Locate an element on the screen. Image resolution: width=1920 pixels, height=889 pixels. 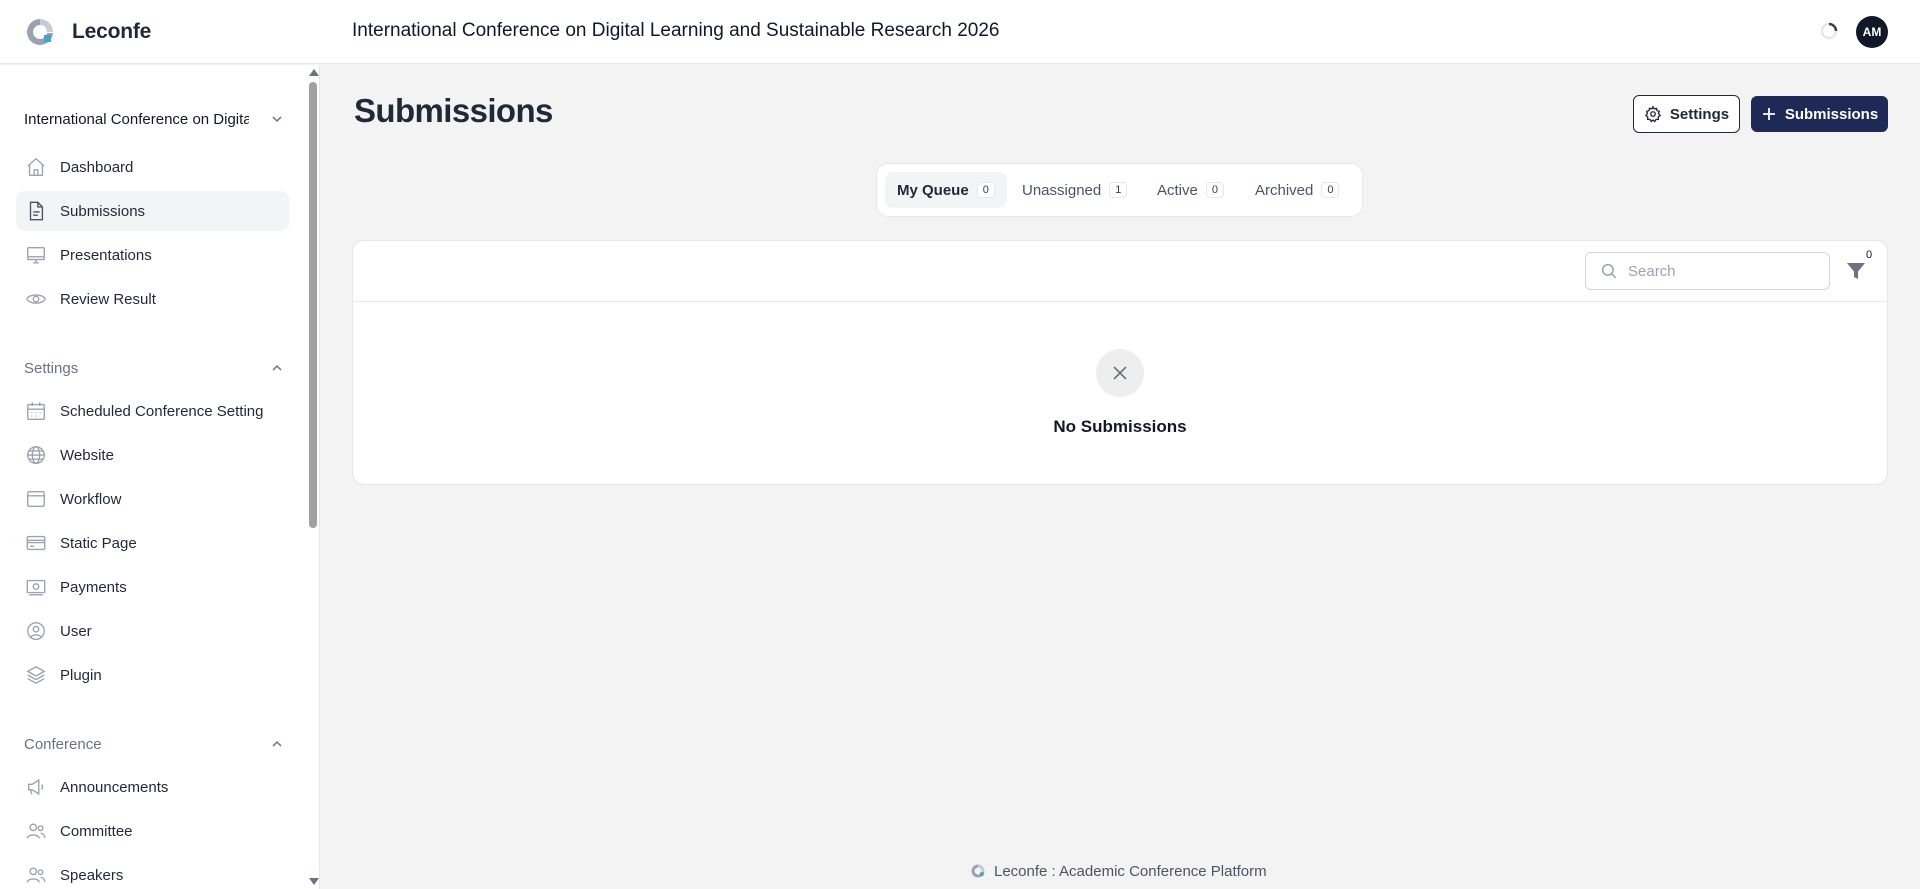
tab-unassigned: Unassigned 1 is located at coordinates (1074, 190).